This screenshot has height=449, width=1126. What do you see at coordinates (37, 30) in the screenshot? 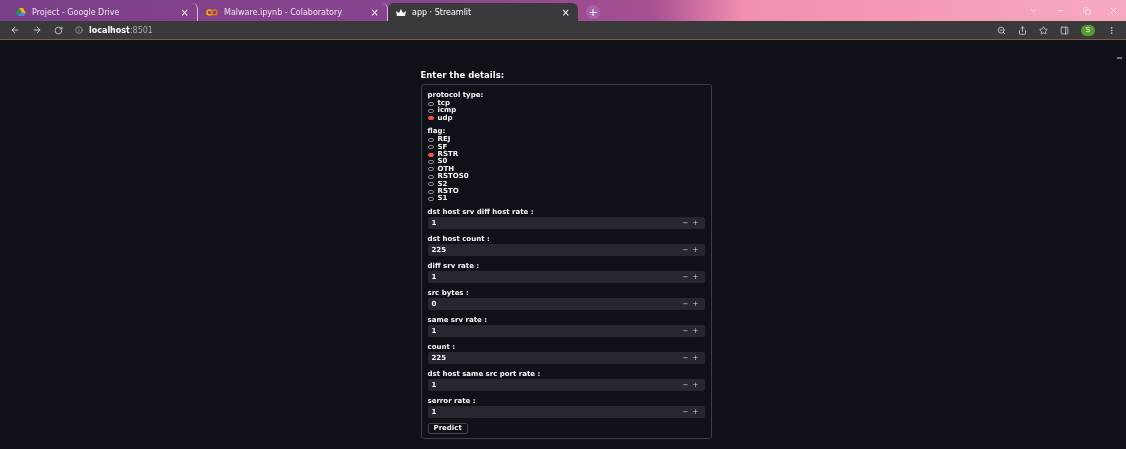
I see `forward-icon` at bounding box center [37, 30].